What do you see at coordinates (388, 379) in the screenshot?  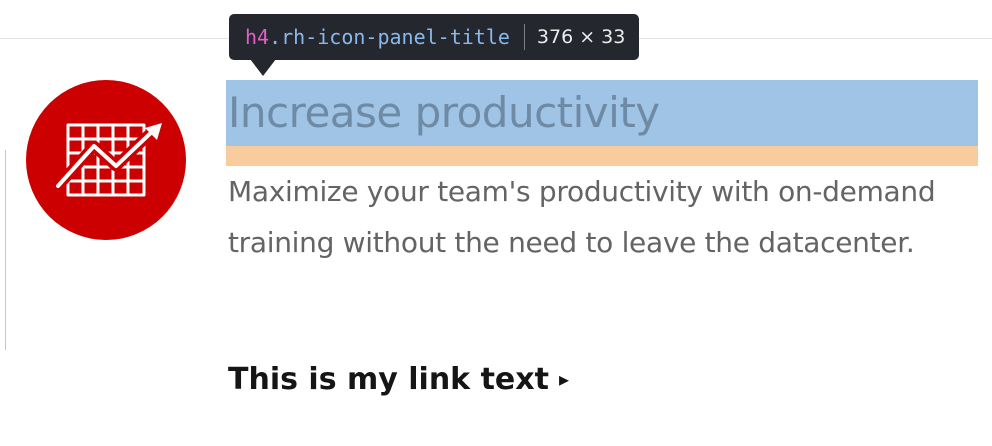 I see `panel-link-label: This is my link text` at bounding box center [388, 379].